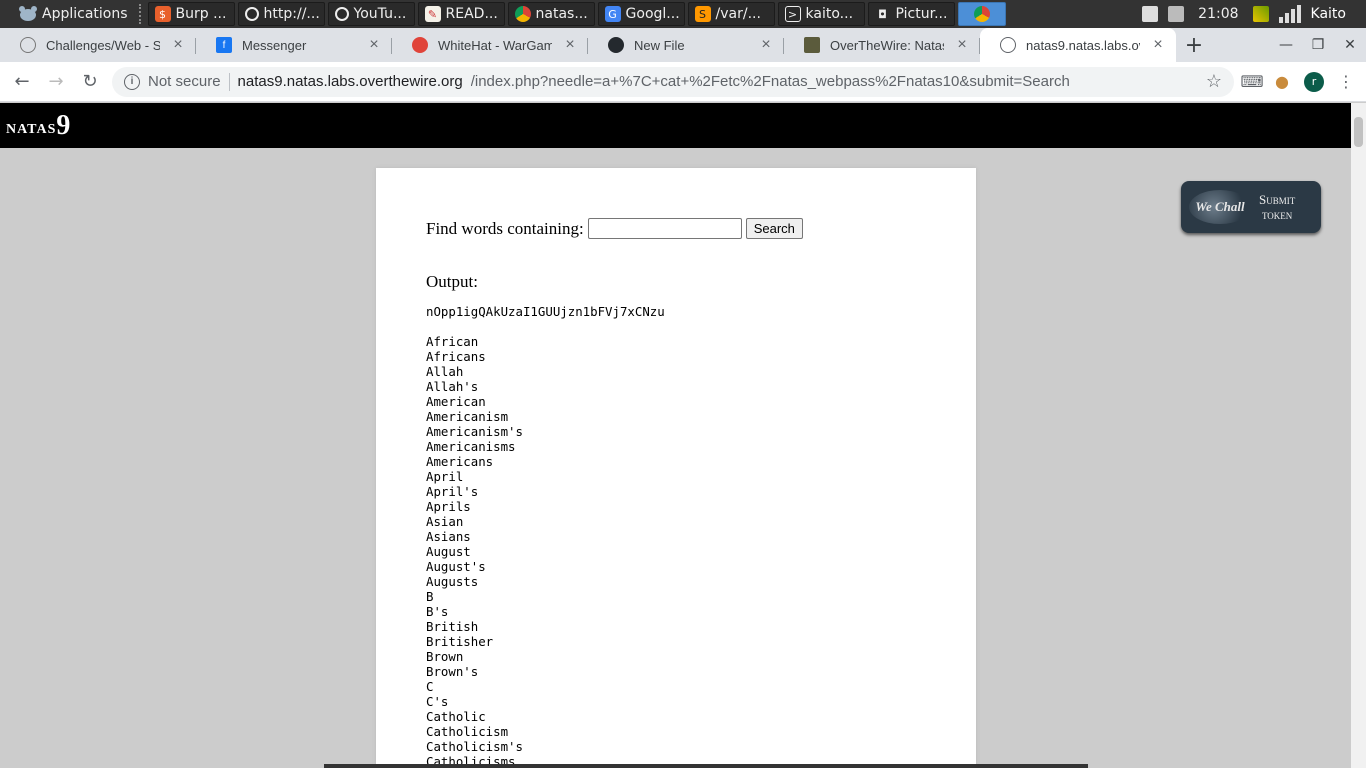 This screenshot has width=1366, height=768. What do you see at coordinates (28, 45) in the screenshot?
I see `root-me-icon` at bounding box center [28, 45].